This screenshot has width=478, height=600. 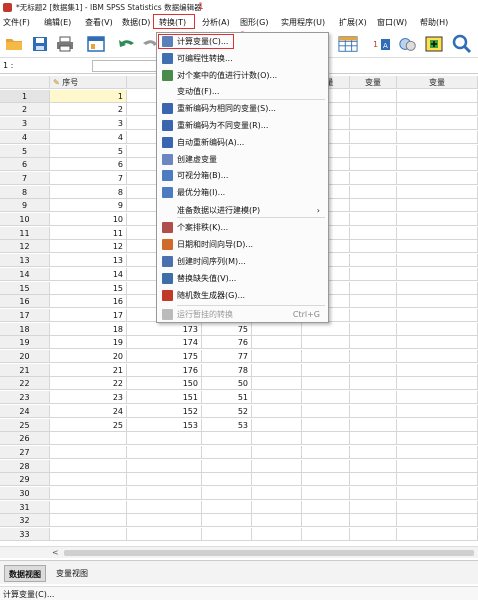 I want to click on data-cell: 152, so click(x=164, y=411).